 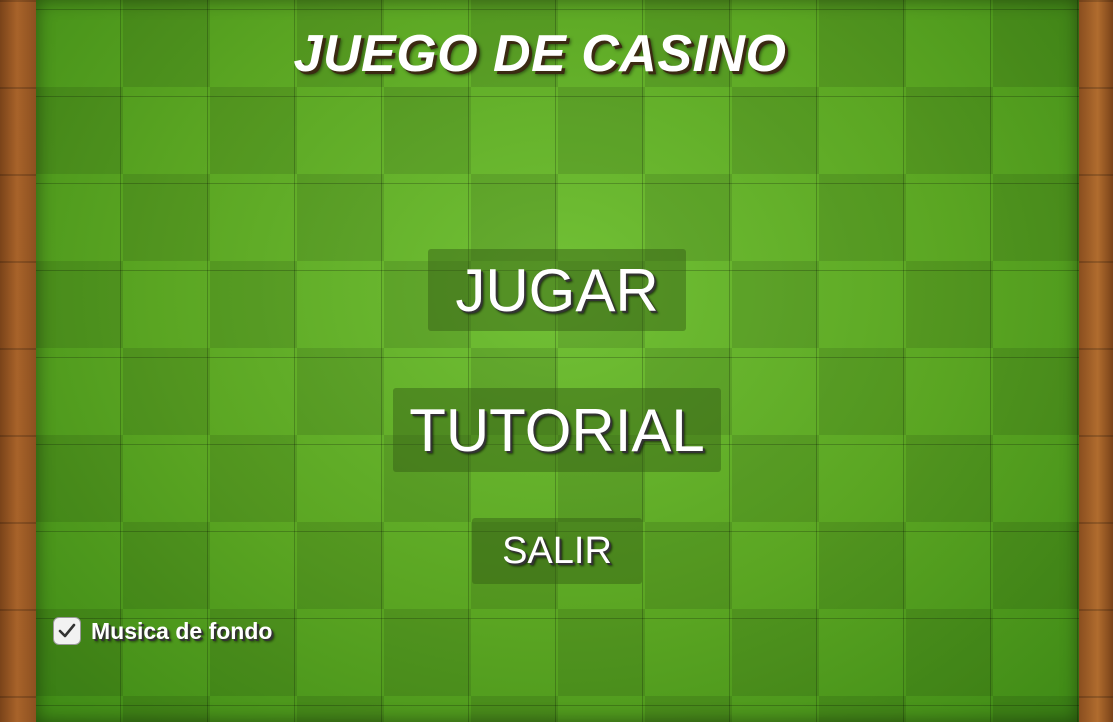 What do you see at coordinates (557, 551) in the screenshot?
I see `exit-button: SALIR` at bounding box center [557, 551].